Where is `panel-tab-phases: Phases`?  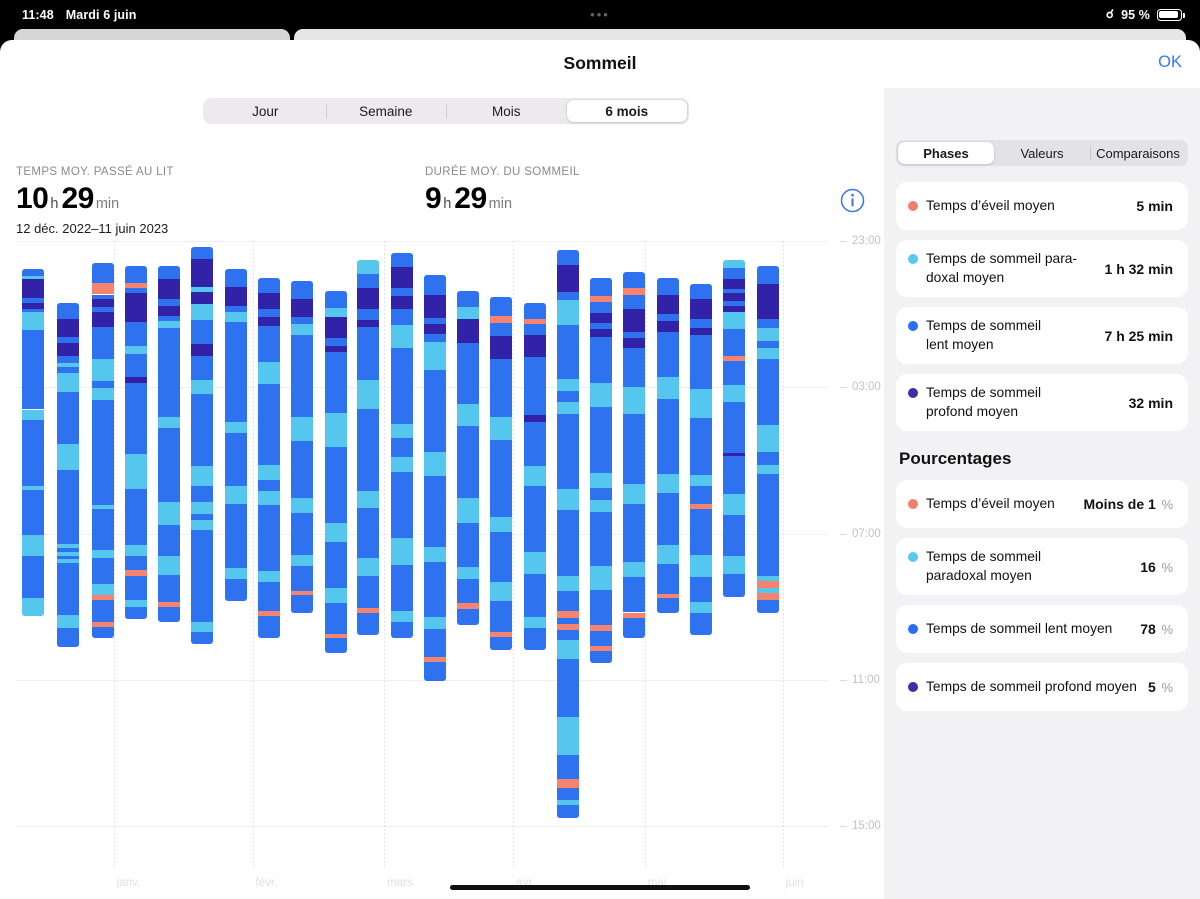
panel-tab-phases: Phases is located at coordinates (946, 153).